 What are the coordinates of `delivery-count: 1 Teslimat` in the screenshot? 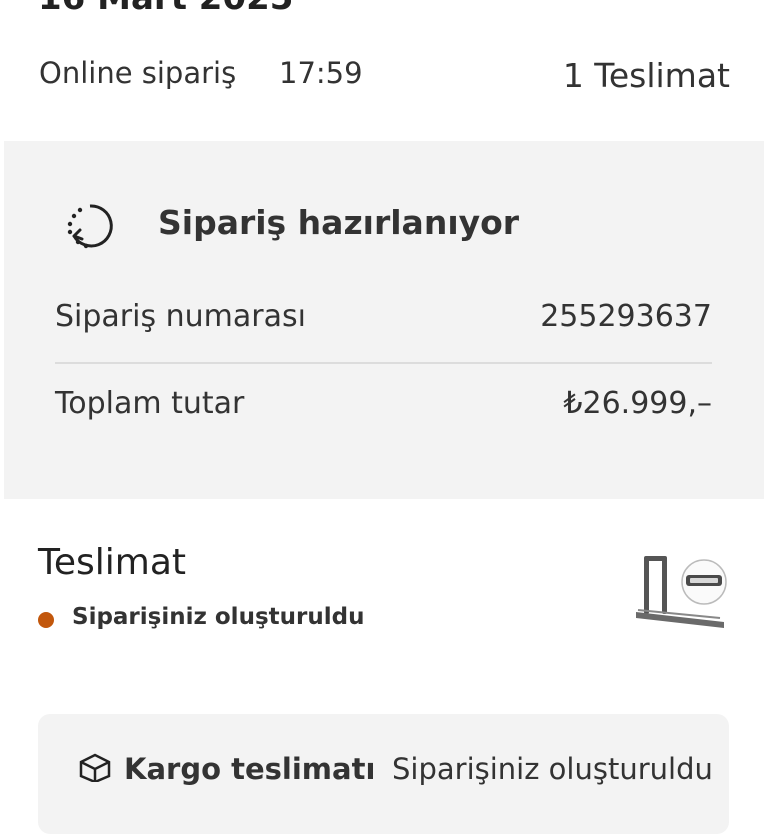 It's located at (646, 75).